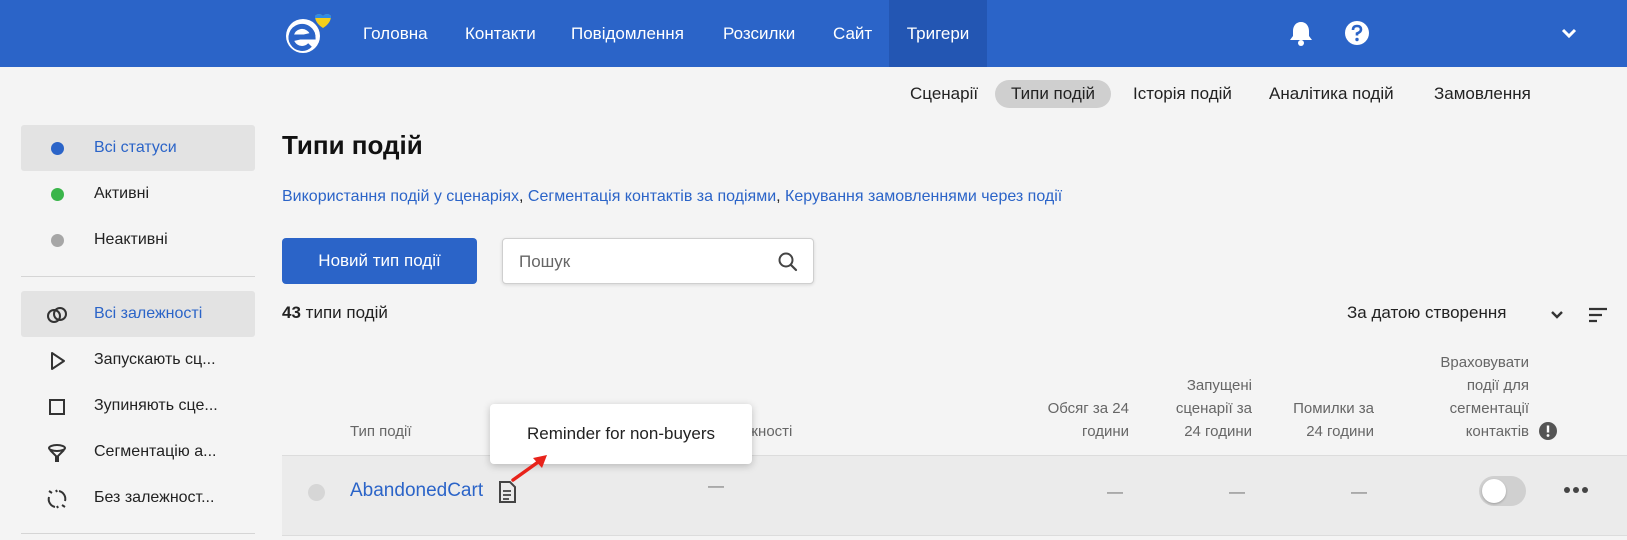 The height and width of the screenshot is (540, 1627). What do you see at coordinates (395, 33) in the screenshot?
I see `nav-home: Головна` at bounding box center [395, 33].